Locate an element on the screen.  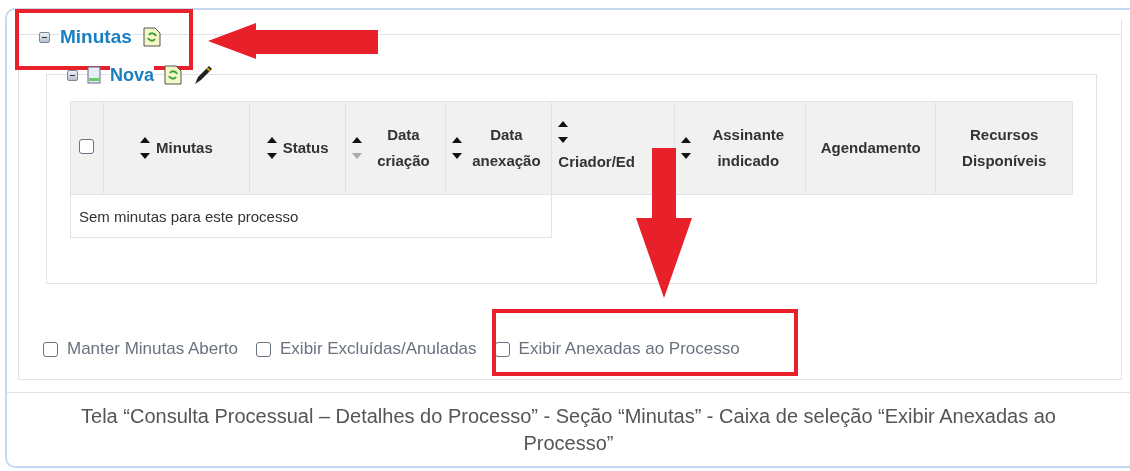
document-icon is located at coordinates (94, 75).